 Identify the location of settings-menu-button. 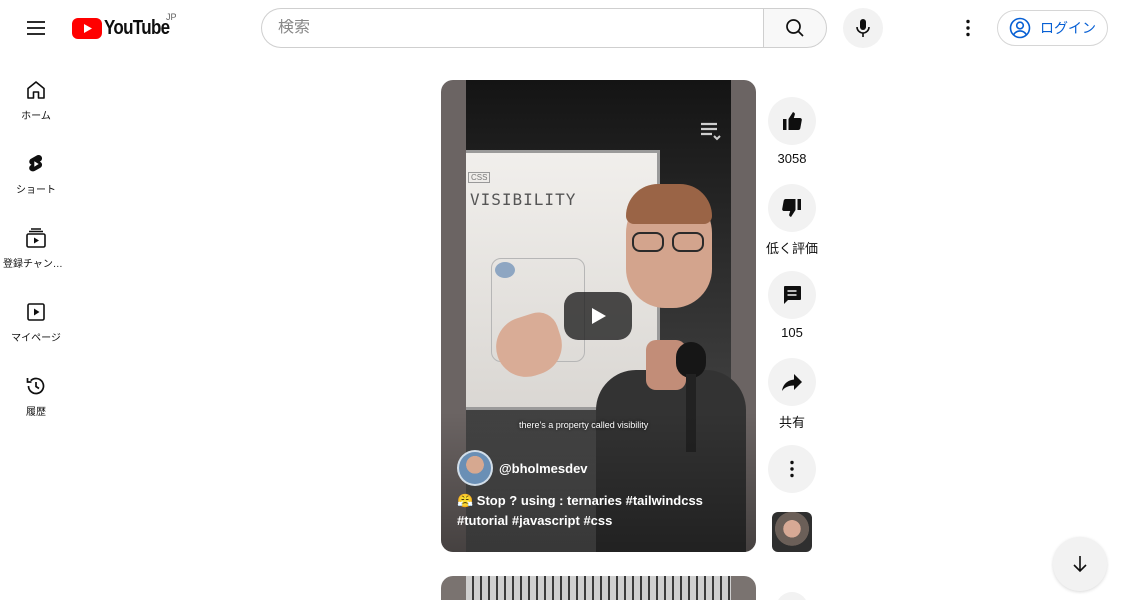
(968, 28).